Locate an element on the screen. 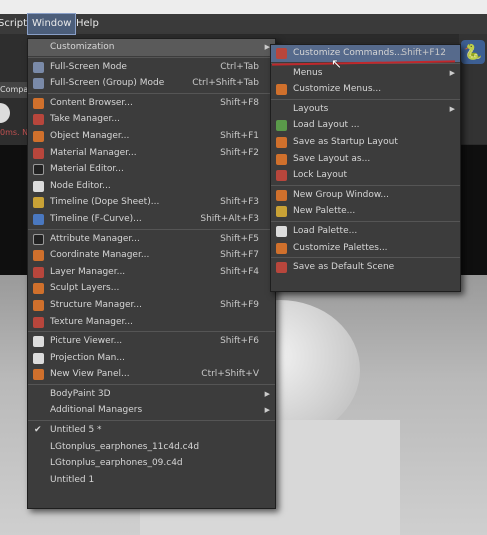 The height and width of the screenshot is (535, 487). menu-item-picture-viewer: Picture Viewer... Shift+F6 is located at coordinates (151, 341).